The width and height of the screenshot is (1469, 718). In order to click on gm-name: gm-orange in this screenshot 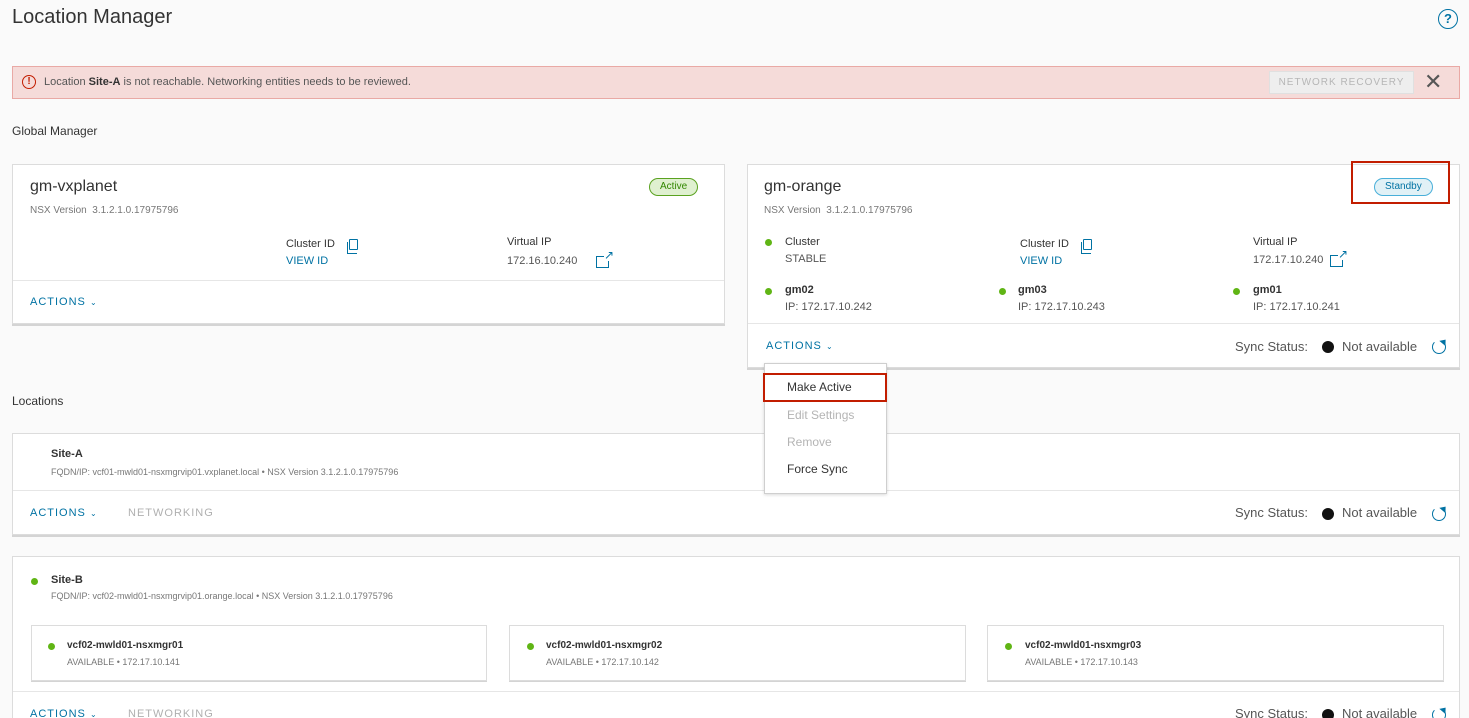, I will do `click(803, 186)`.